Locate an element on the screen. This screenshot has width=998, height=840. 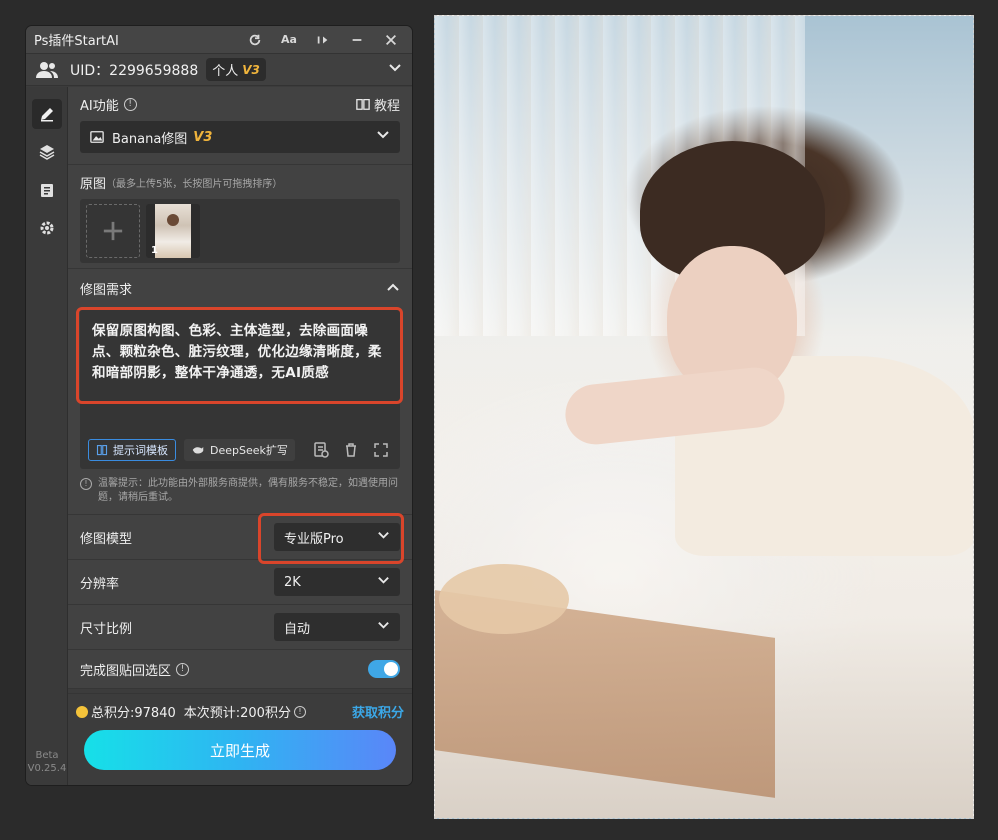
requirements-toolbar: 提示词模板 DeepSeek扩写 is located at coordinates (240, 449).